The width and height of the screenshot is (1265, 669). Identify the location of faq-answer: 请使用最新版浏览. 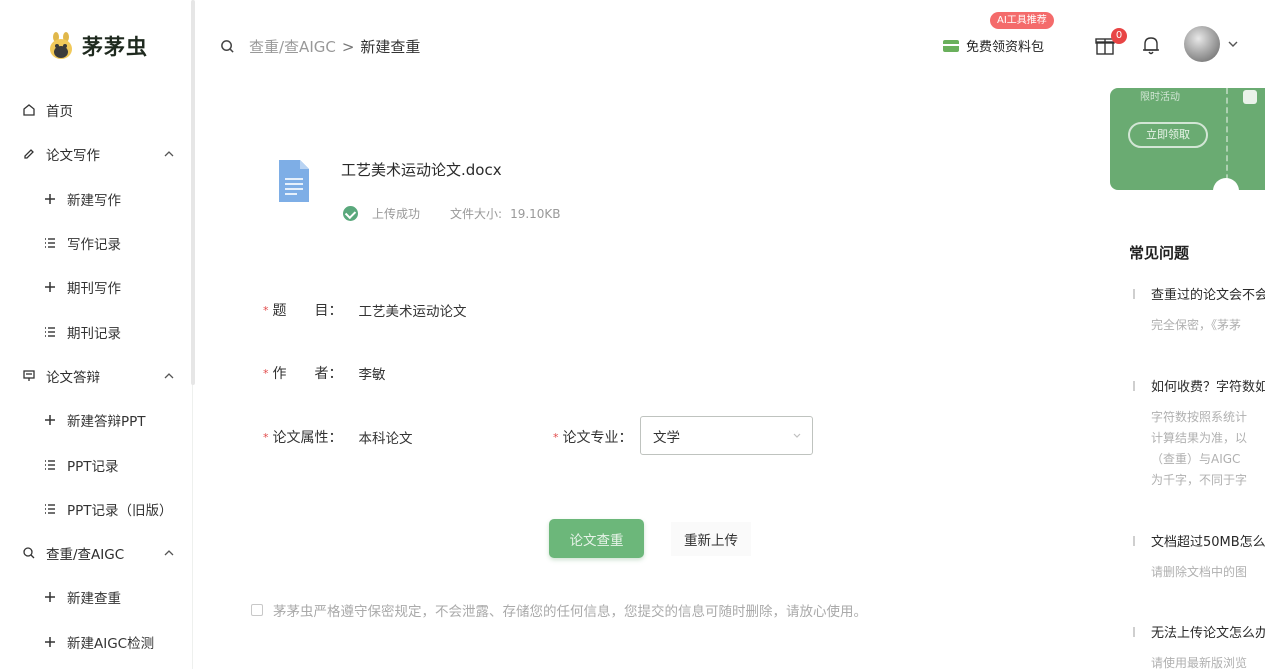
(1199, 661).